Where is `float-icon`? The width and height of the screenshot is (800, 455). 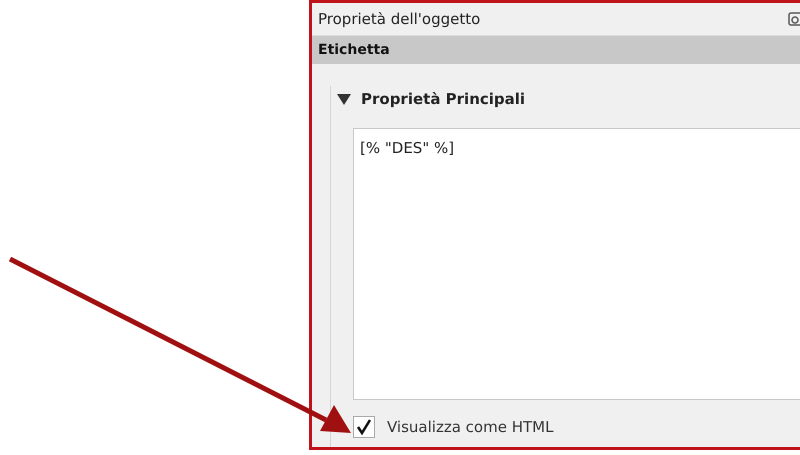 float-icon is located at coordinates (794, 19).